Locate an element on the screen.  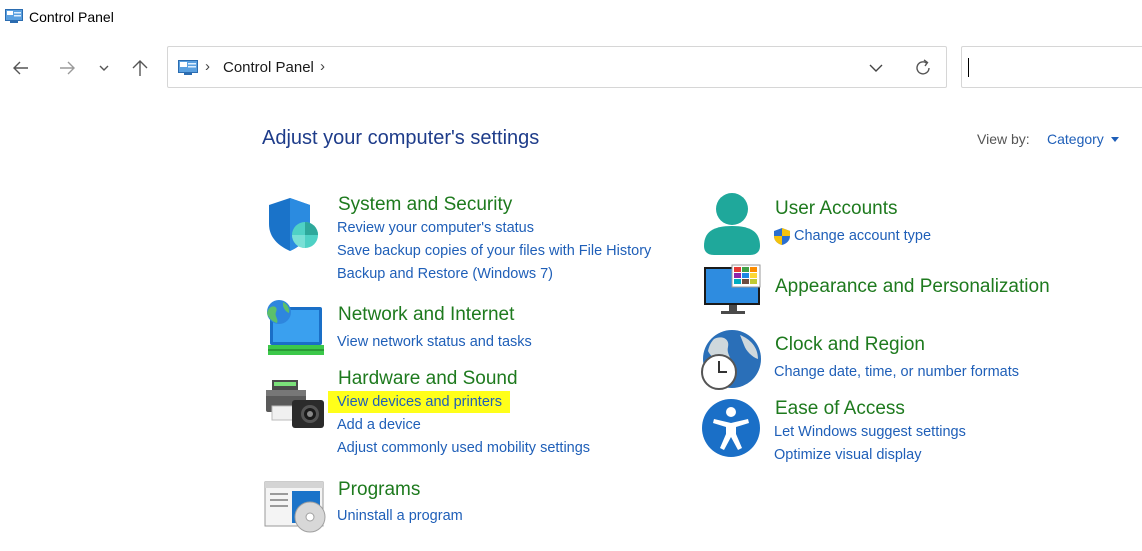
address-bar: › Control Panel › is located at coordinates (557, 67).